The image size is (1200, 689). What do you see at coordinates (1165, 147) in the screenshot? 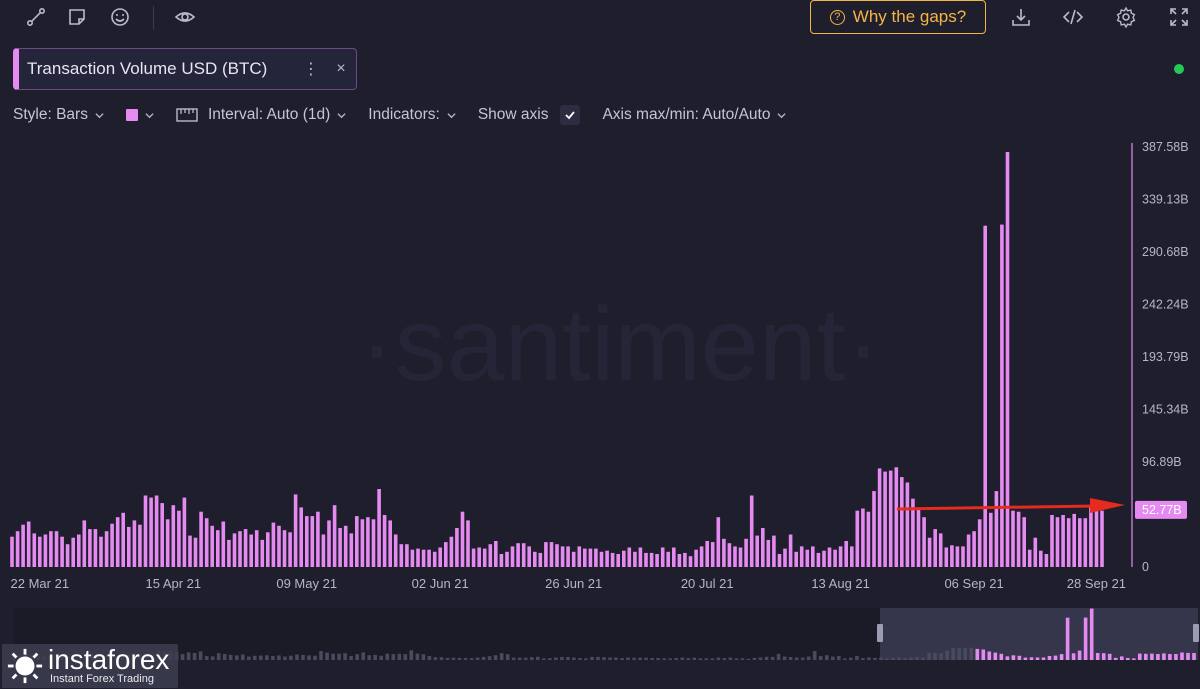
I see `y-tick-label: 387.58B` at bounding box center [1165, 147].